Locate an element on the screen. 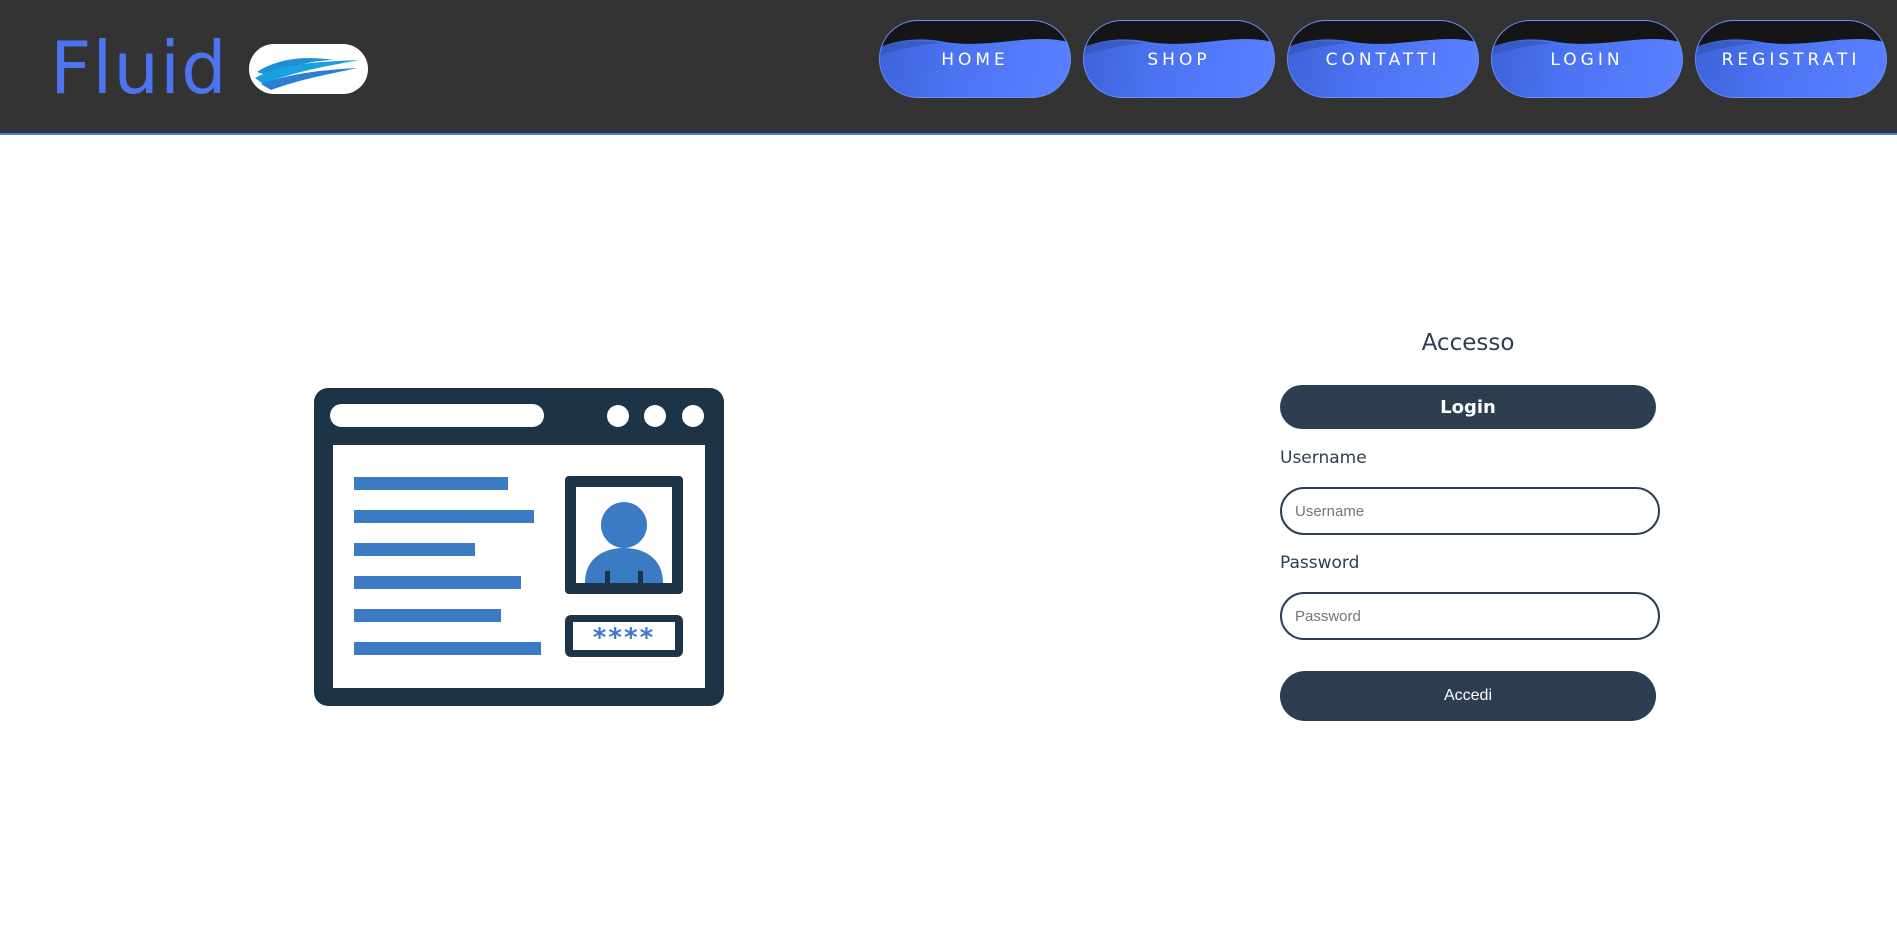 This screenshot has height=937, width=1897. form-title: Accesso is located at coordinates (1468, 343).